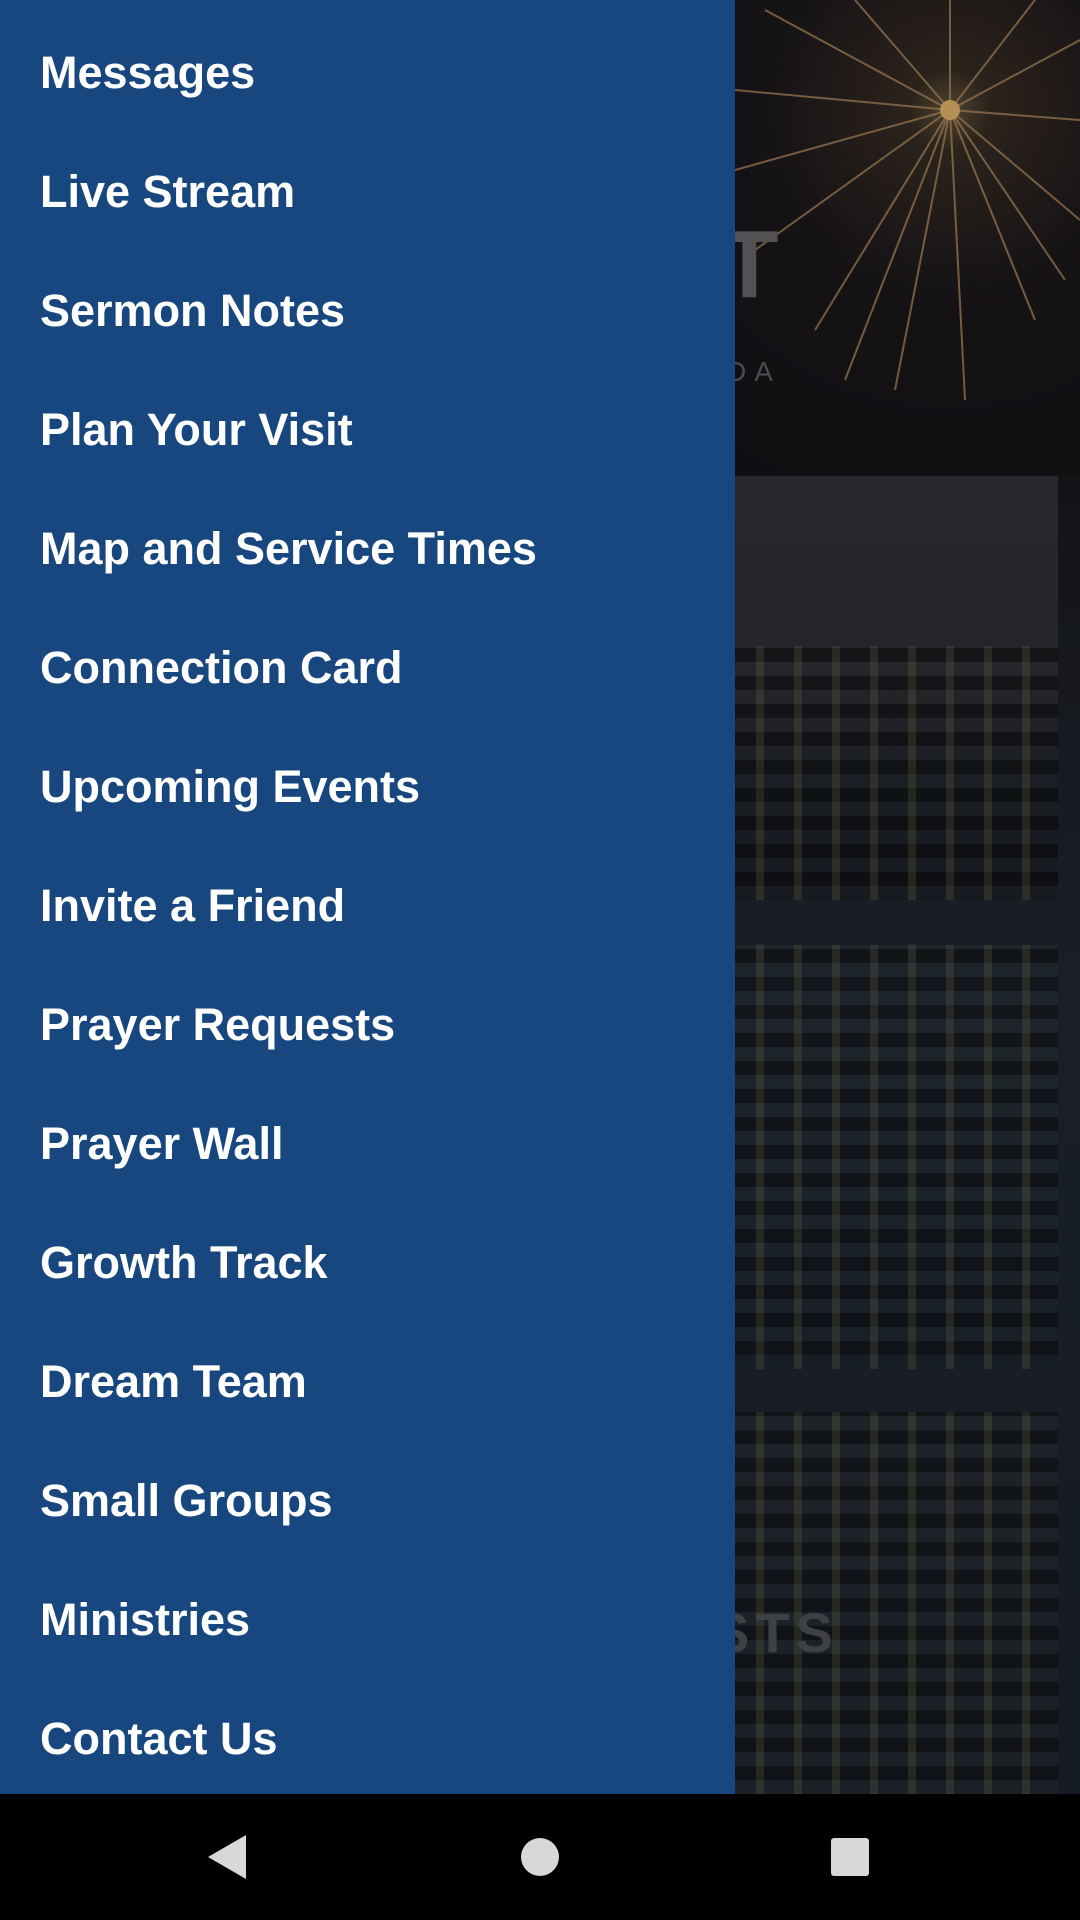  I want to click on system-navigation-bar, so click(540, 1857).